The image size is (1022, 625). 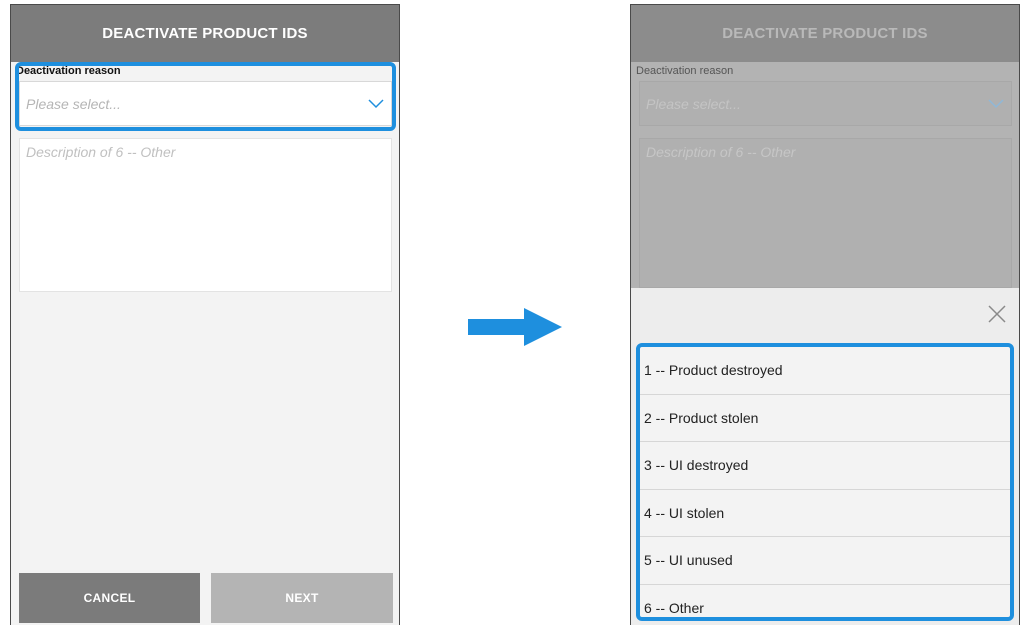 What do you see at coordinates (101, 152) in the screenshot?
I see `description-placeholder: Description of 6 -- Other` at bounding box center [101, 152].